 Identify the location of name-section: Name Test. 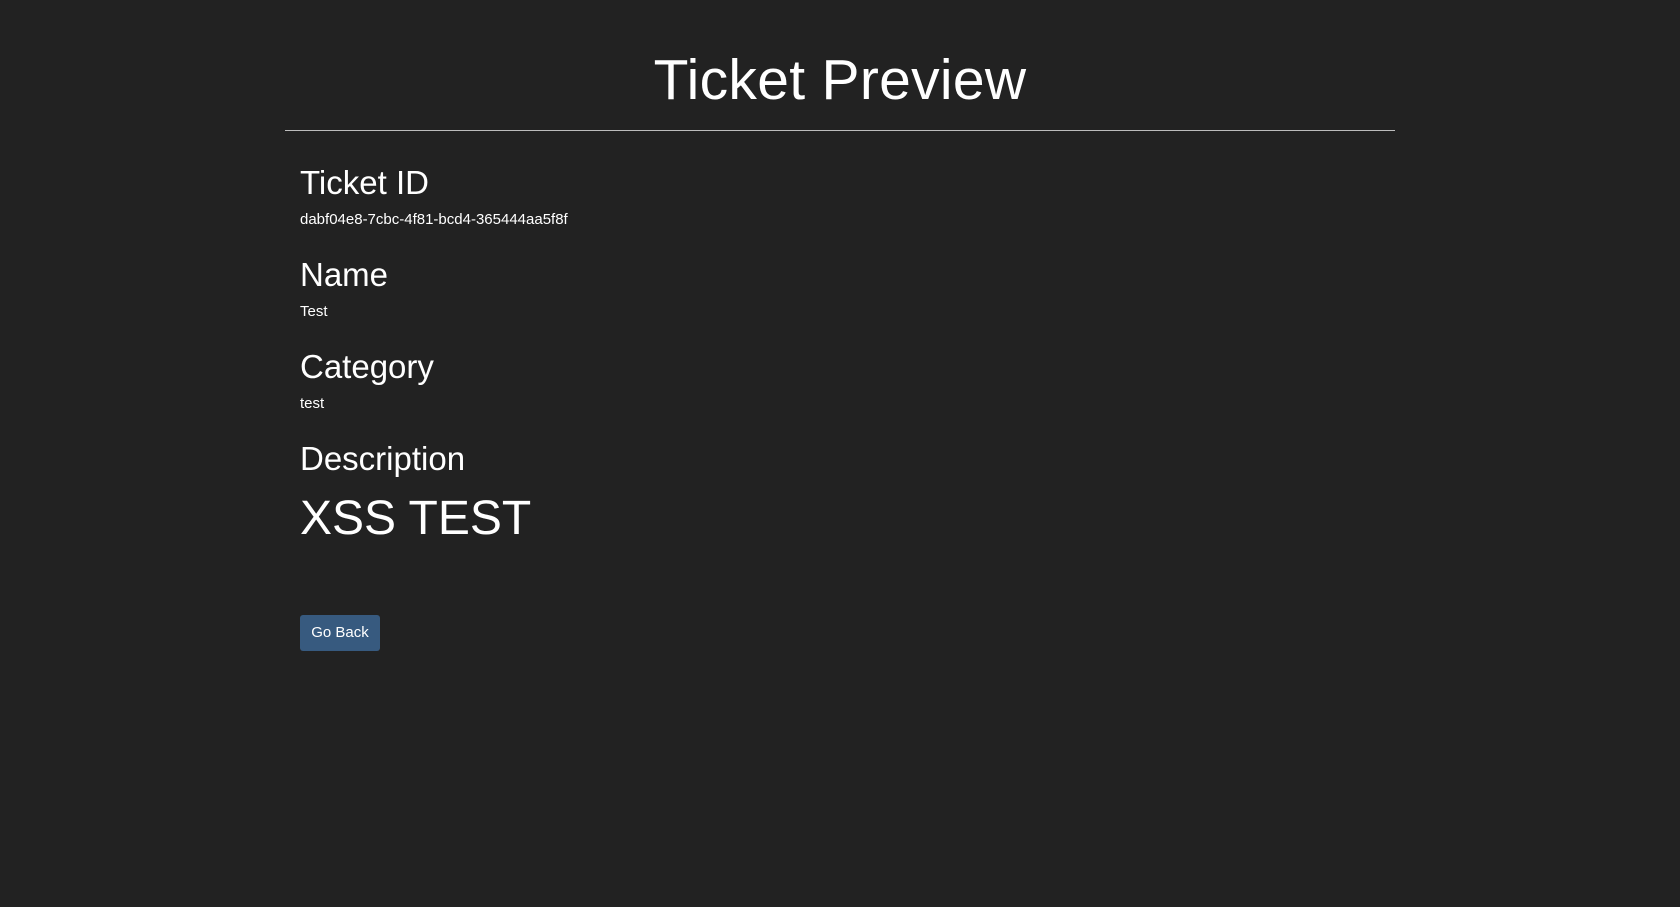
(344, 288).